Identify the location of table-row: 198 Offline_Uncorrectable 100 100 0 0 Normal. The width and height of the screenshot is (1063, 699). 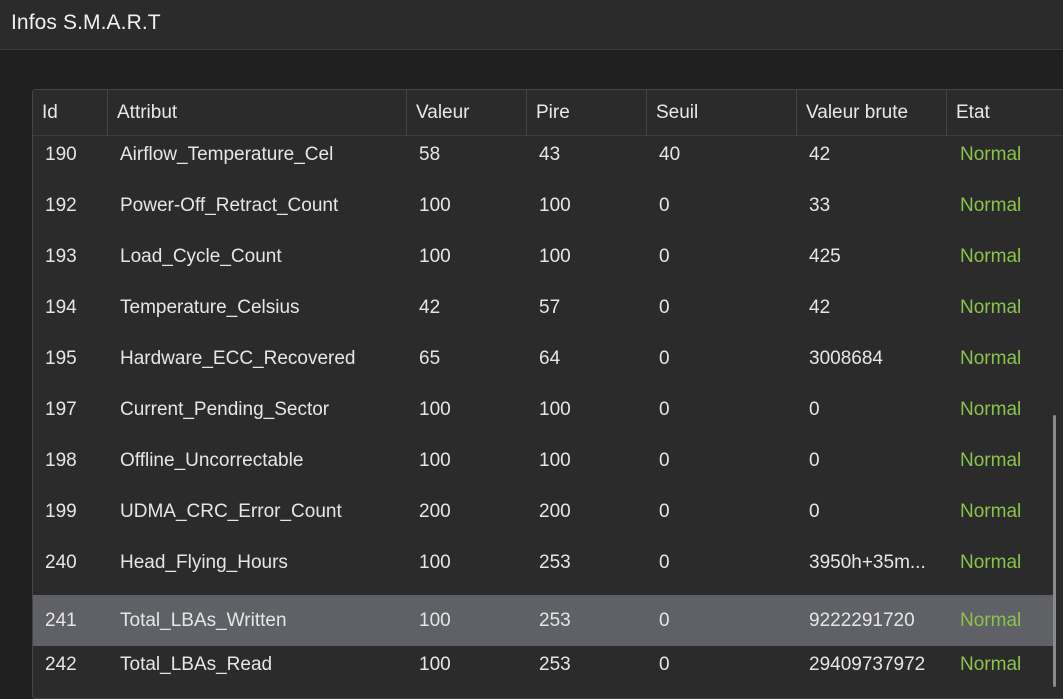
(543, 467).